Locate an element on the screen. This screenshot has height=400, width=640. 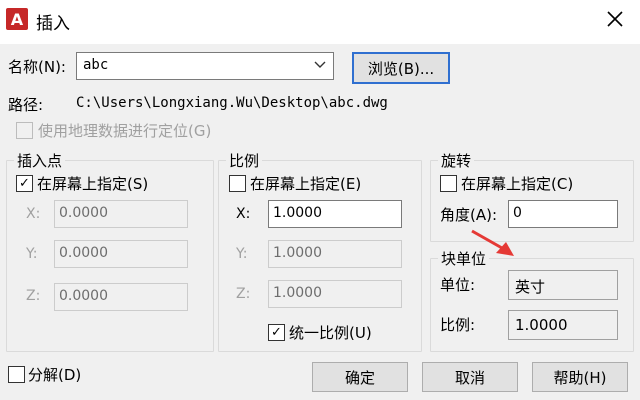
window-title: 插入 is located at coordinates (53, 24).